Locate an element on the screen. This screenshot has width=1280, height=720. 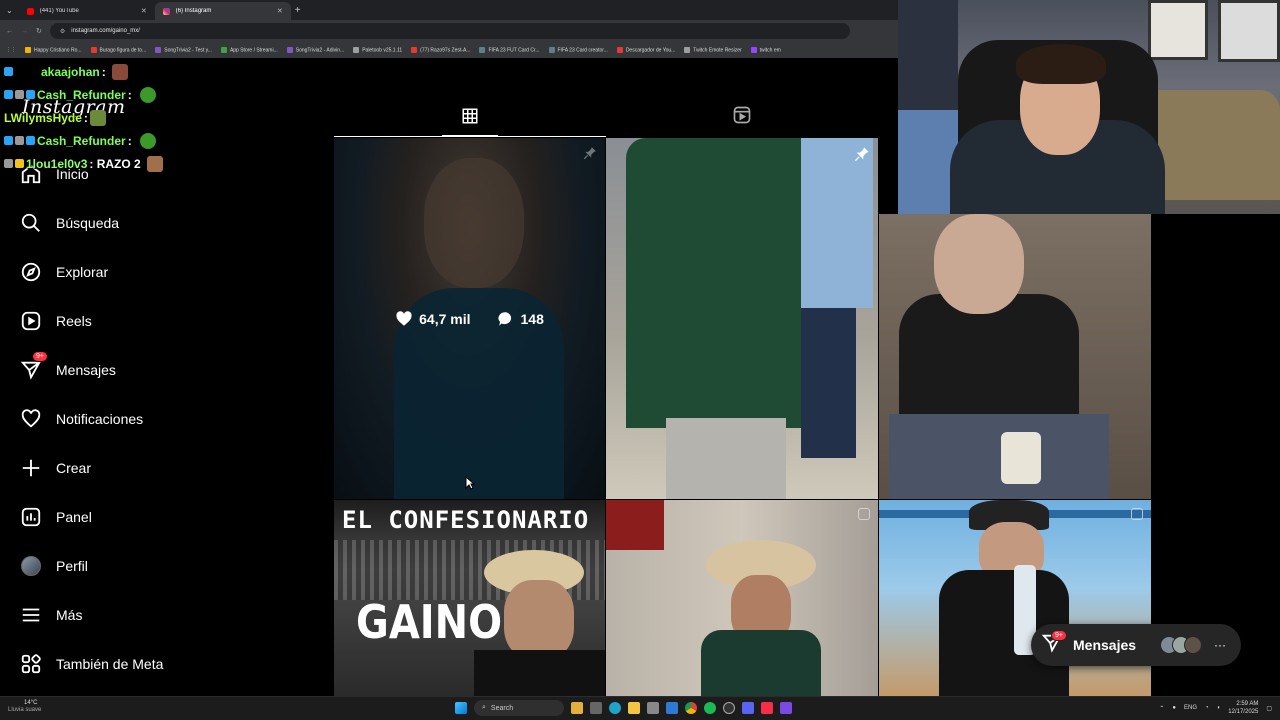
reload-icon: ↻ is located at coordinates (39, 31).